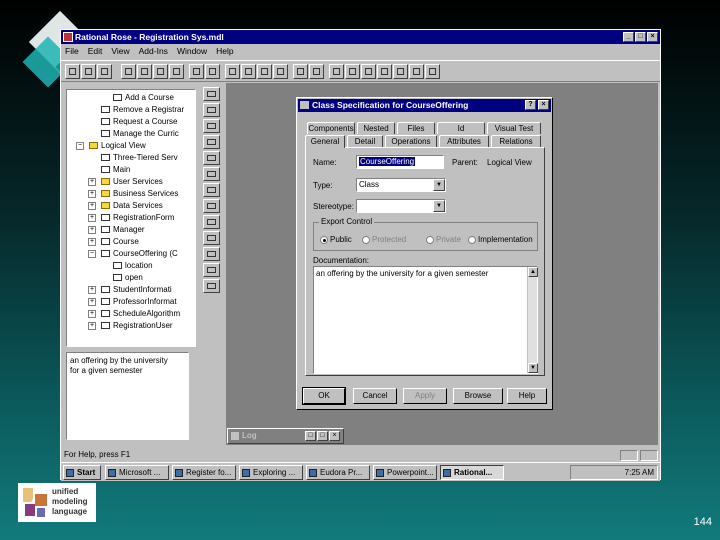  What do you see at coordinates (400, 71) in the screenshot?
I see `browse-parent-icon` at bounding box center [400, 71].